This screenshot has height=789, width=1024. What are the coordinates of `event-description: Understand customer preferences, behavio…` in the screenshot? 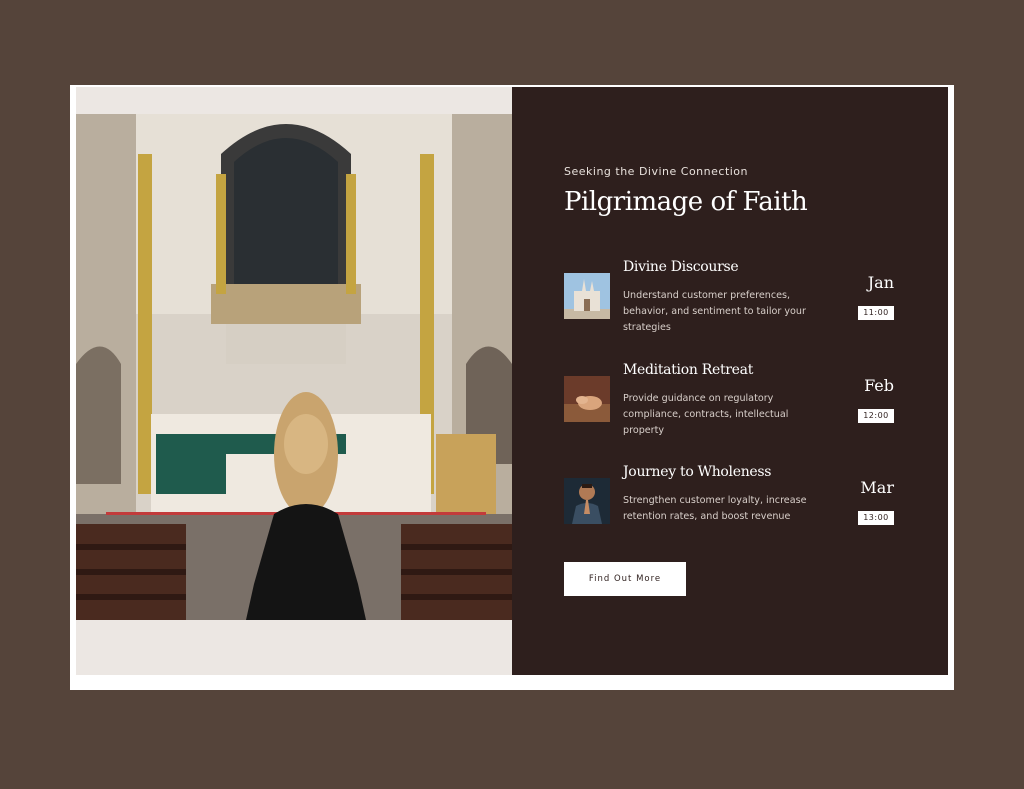 It's located at (714, 311).